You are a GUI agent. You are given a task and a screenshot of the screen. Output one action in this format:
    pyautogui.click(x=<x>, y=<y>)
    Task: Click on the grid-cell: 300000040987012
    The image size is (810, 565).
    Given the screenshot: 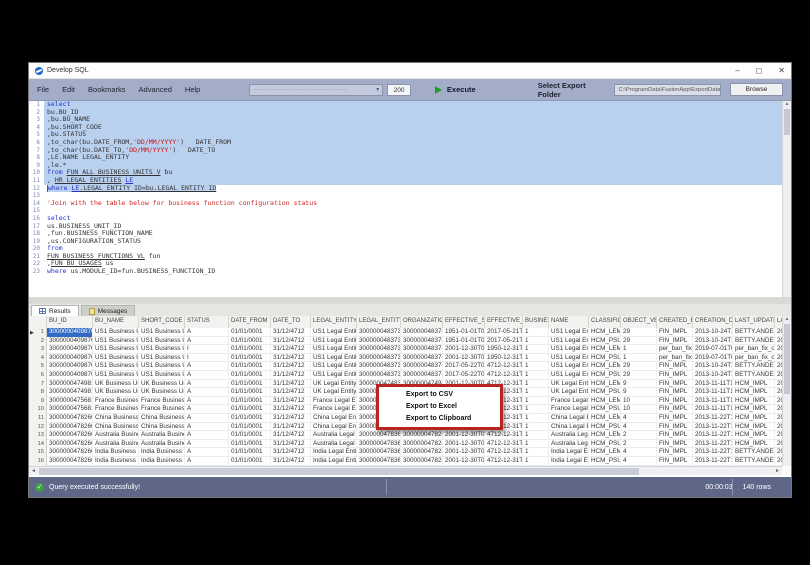 What is the action you would take?
    pyautogui.click(x=70, y=349)
    